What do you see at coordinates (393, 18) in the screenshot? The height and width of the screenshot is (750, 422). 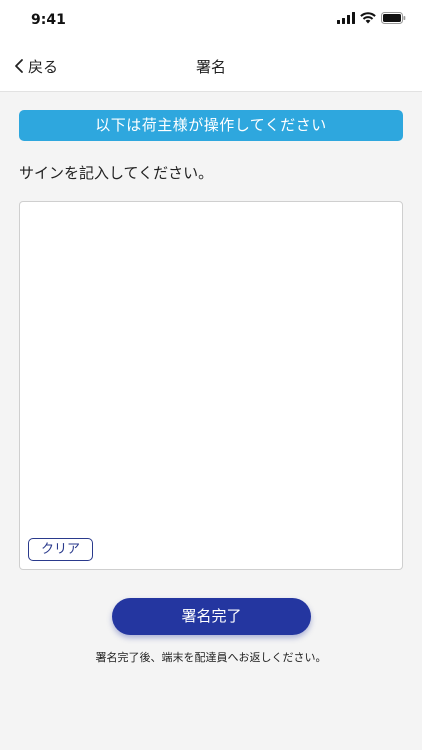 I see `battery-icon` at bounding box center [393, 18].